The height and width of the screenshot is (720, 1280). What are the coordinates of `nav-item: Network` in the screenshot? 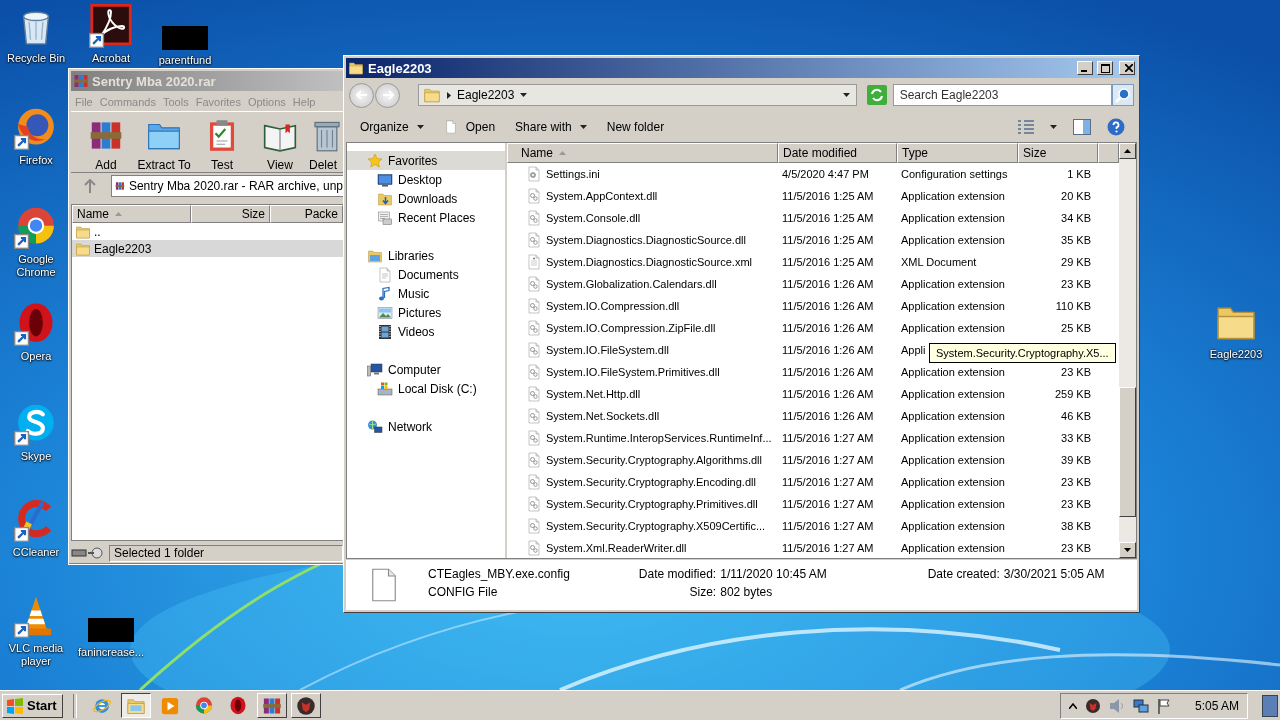 It's located at (426, 426).